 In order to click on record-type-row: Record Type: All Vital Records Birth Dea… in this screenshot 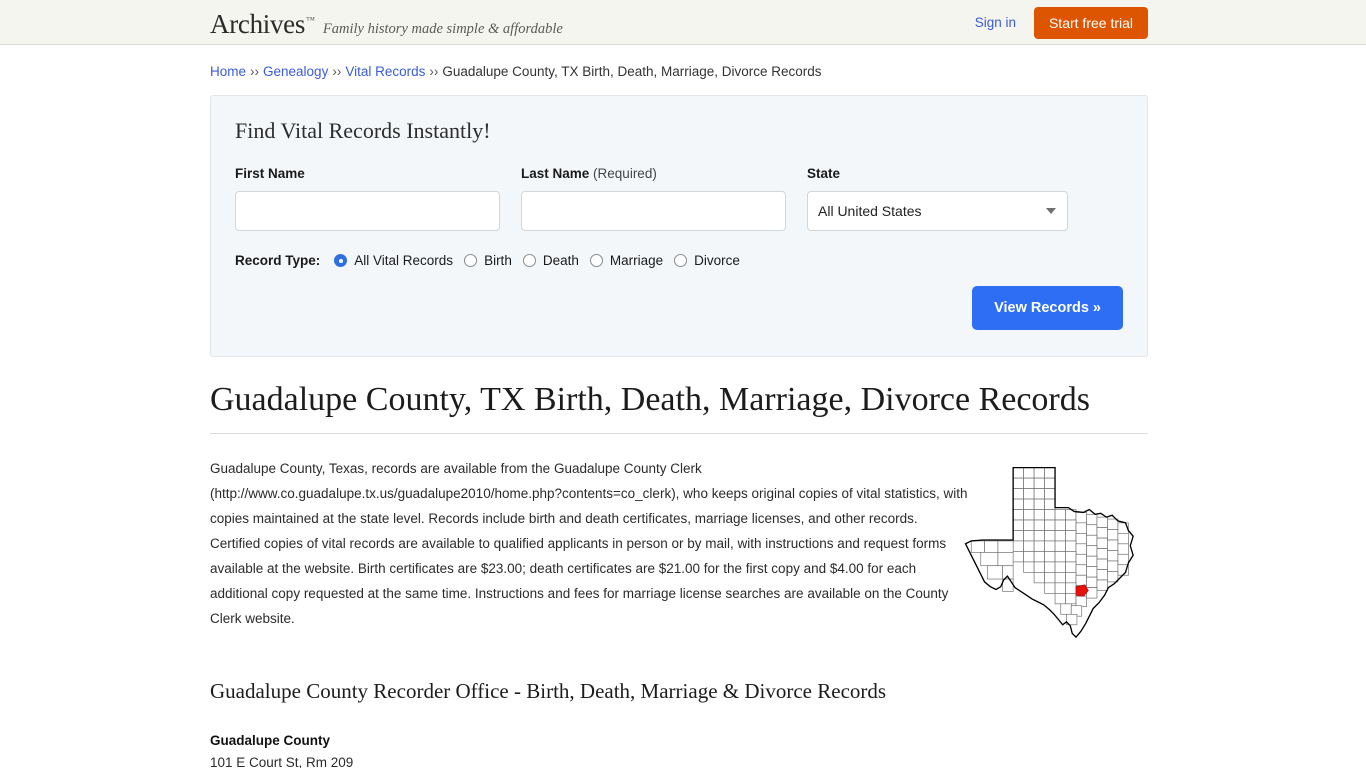, I will do `click(679, 260)`.